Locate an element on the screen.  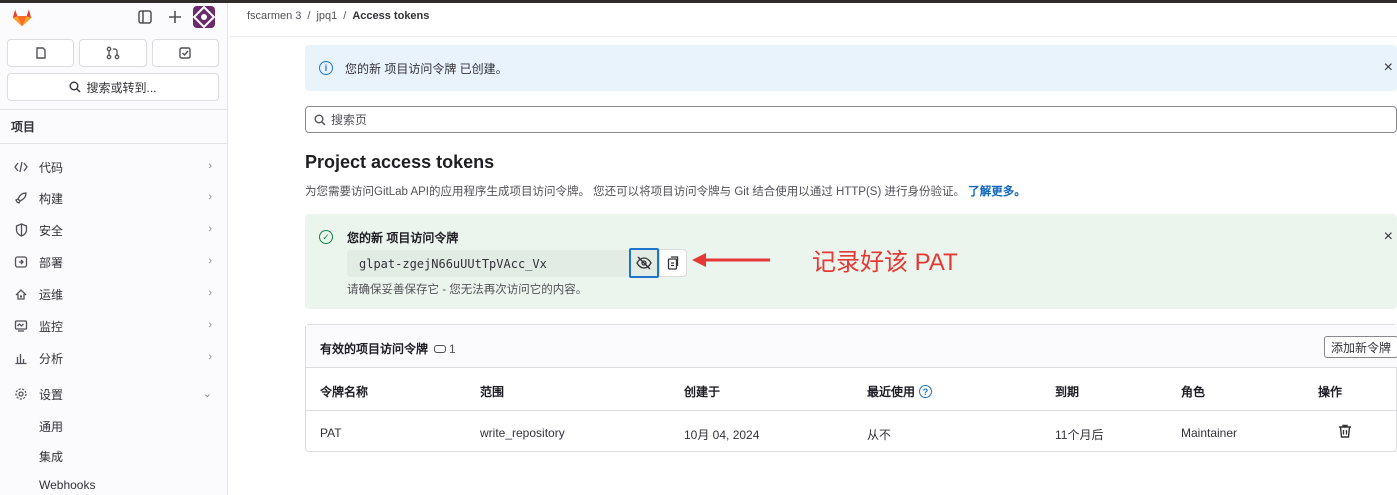
annotation-arrow-icon is located at coordinates (731, 260).